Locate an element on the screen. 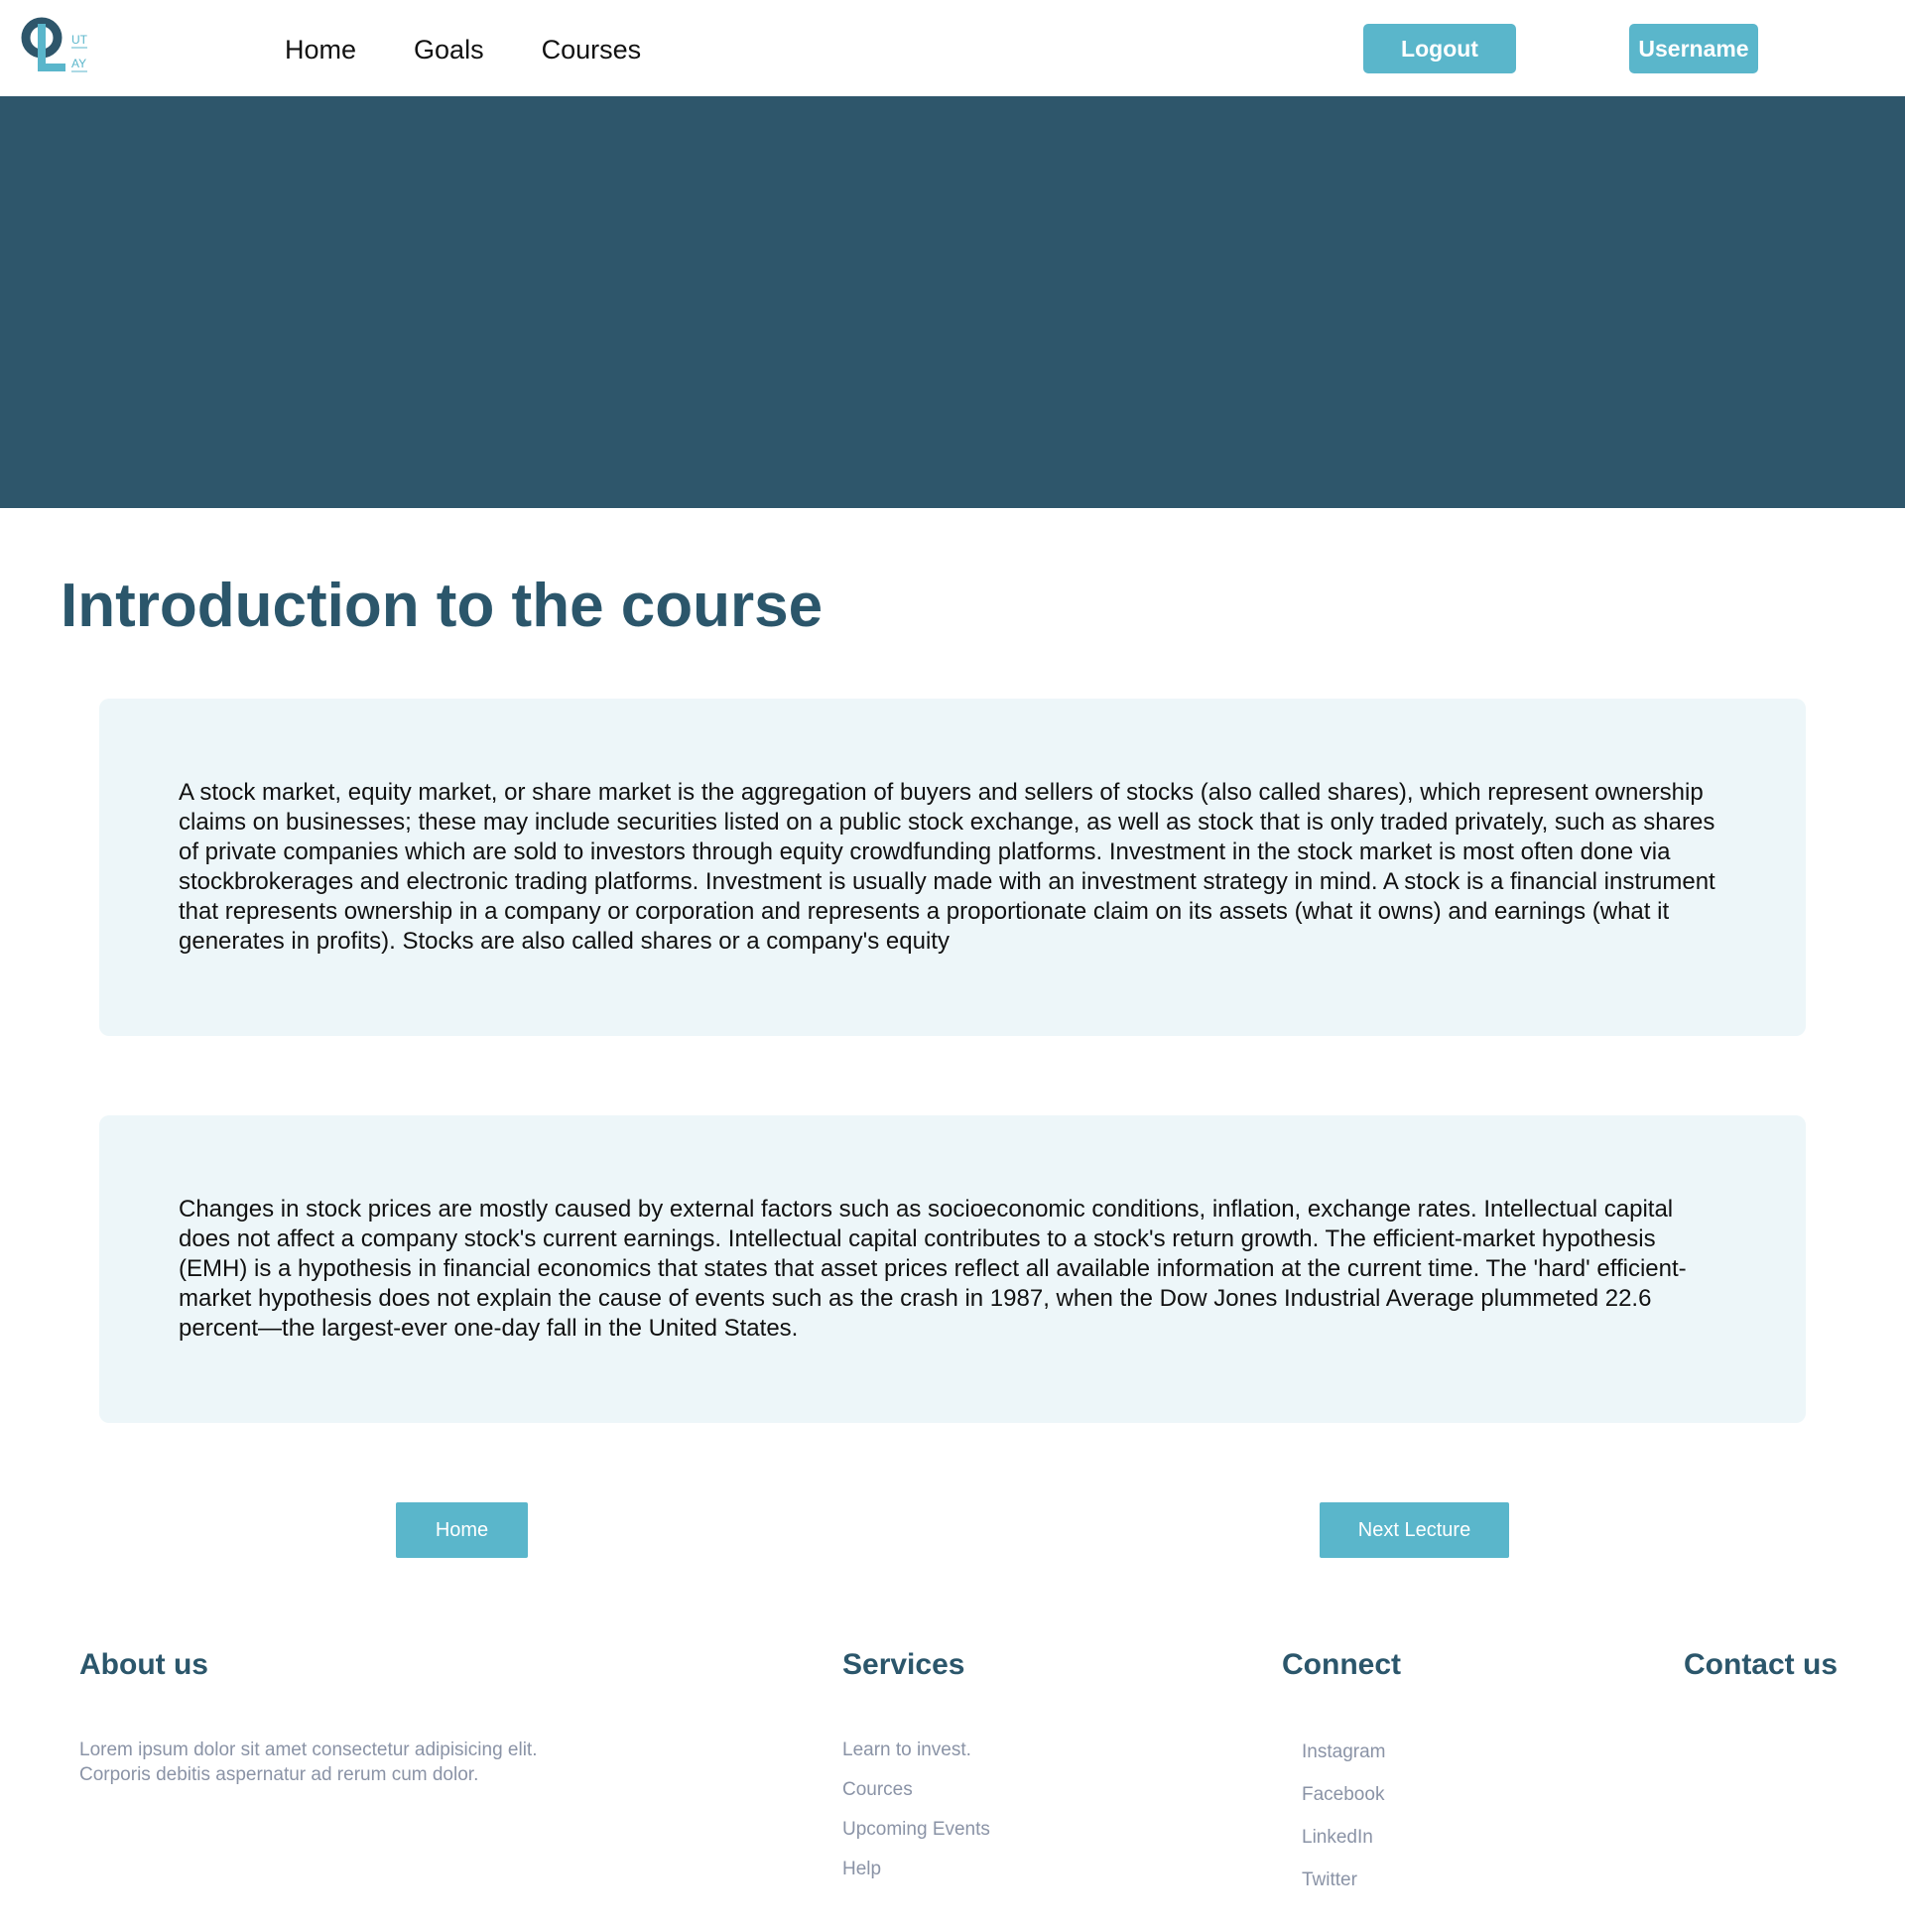  nav-home-link: Home is located at coordinates (320, 50).